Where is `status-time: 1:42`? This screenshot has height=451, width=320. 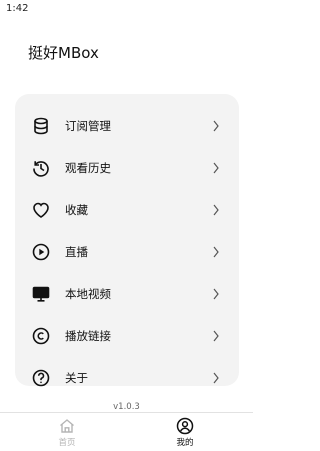
status-time: 1:42 is located at coordinates (17, 8).